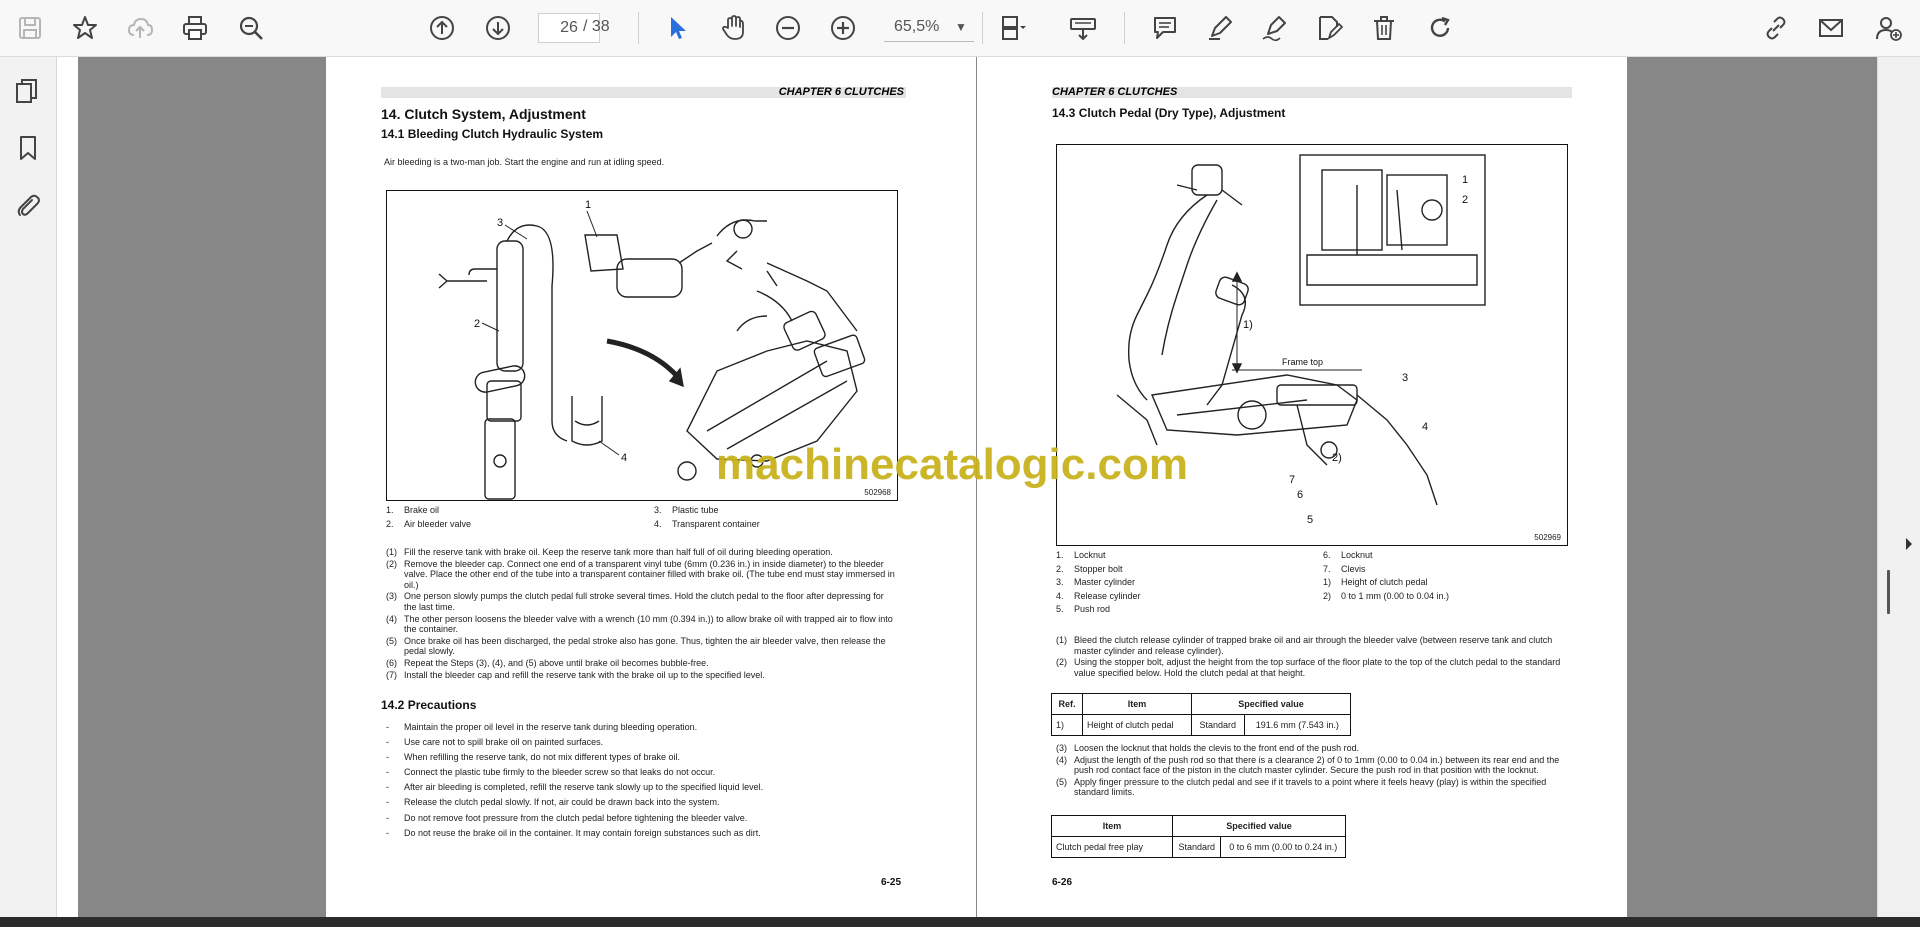 The image size is (1920, 927). I want to click on print-icon, so click(195, 28).